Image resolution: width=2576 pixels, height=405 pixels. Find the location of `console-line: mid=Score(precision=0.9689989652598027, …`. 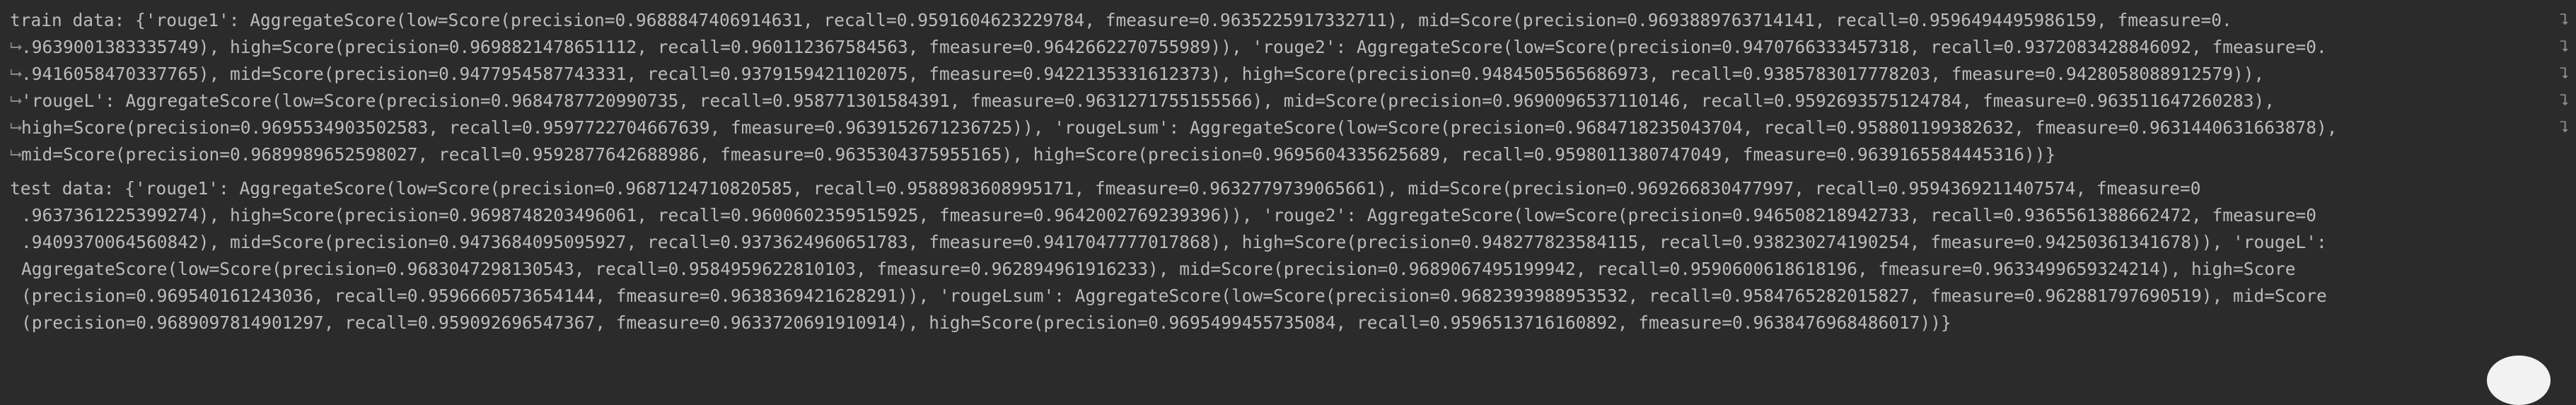

console-line: mid=Score(precision=0.9689989652598027, … is located at coordinates (1038, 154).